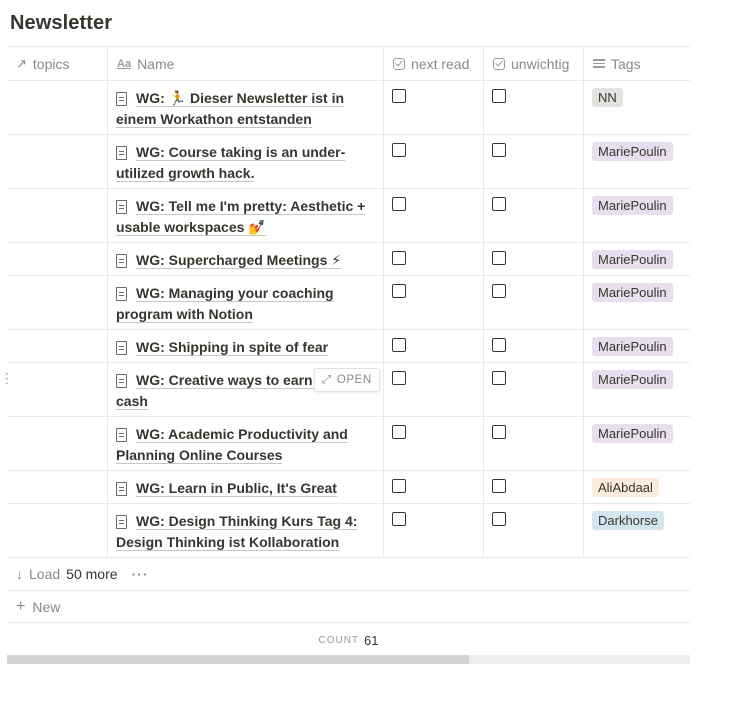 The image size is (750, 709). Describe the element at coordinates (140, 574) in the screenshot. I see `ellipsis-icon: ···` at that location.